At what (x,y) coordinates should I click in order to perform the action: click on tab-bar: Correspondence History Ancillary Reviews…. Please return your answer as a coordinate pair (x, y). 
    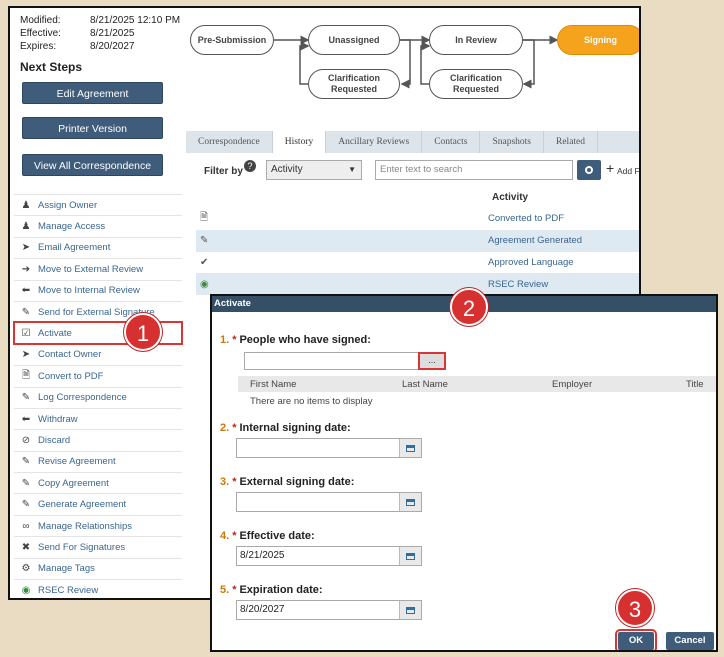
    Looking at the image, I should click on (412, 142).